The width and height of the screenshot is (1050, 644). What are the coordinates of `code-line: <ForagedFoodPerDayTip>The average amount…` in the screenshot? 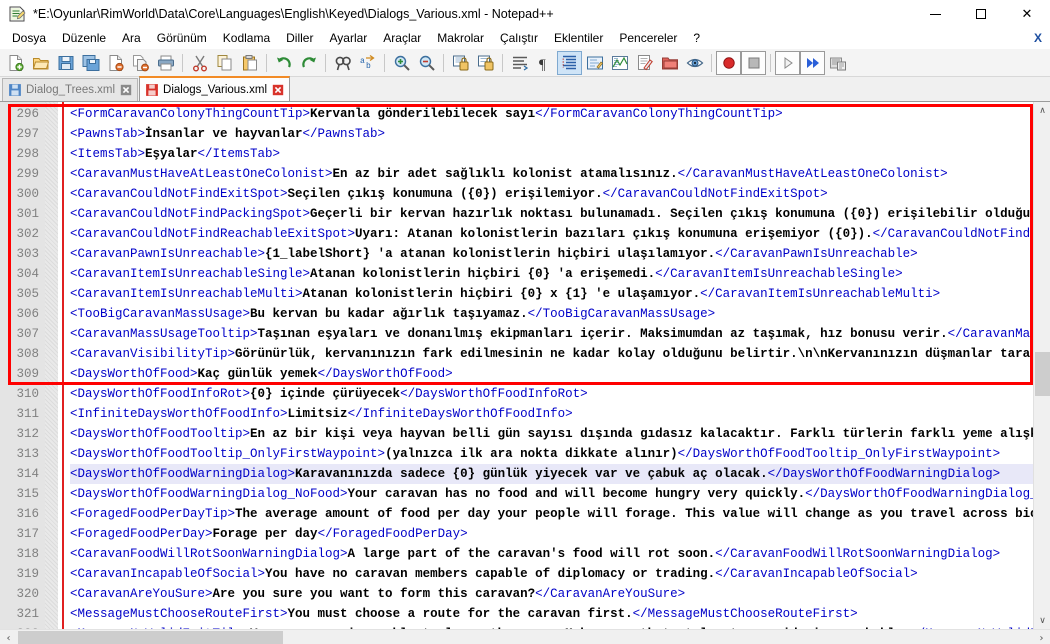 It's located at (560, 514).